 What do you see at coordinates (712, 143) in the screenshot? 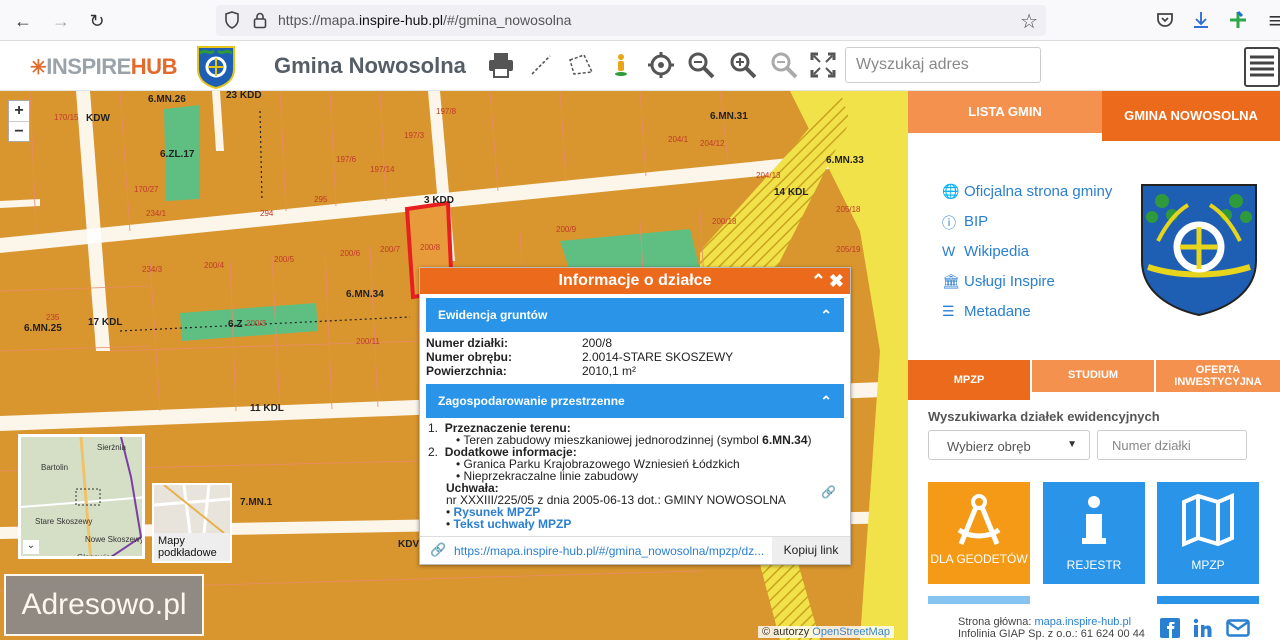
I see `map-label: 204/12` at bounding box center [712, 143].